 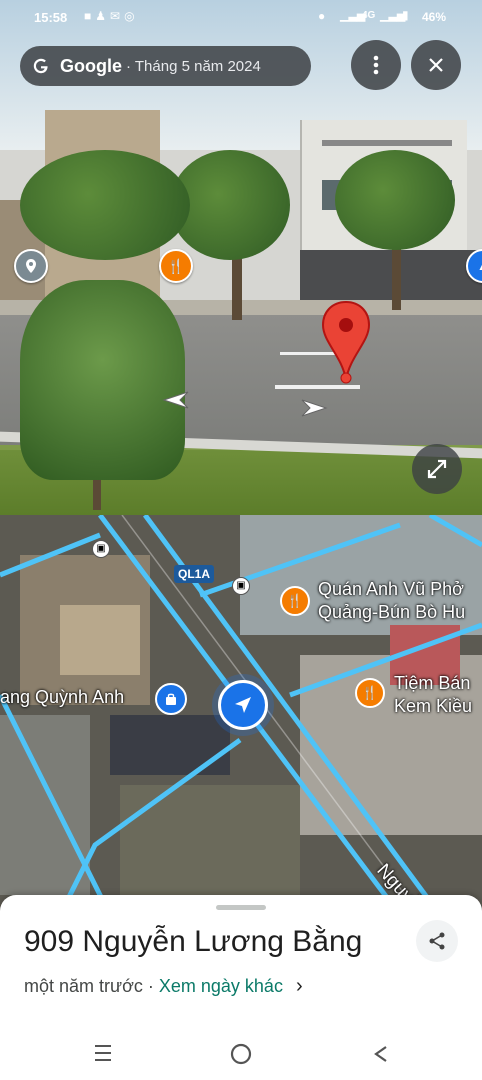 What do you see at coordinates (391, 601) in the screenshot?
I see `poi-label: Quán Anh Vũ Phở Quảng-Bún Bò Hu` at bounding box center [391, 601].